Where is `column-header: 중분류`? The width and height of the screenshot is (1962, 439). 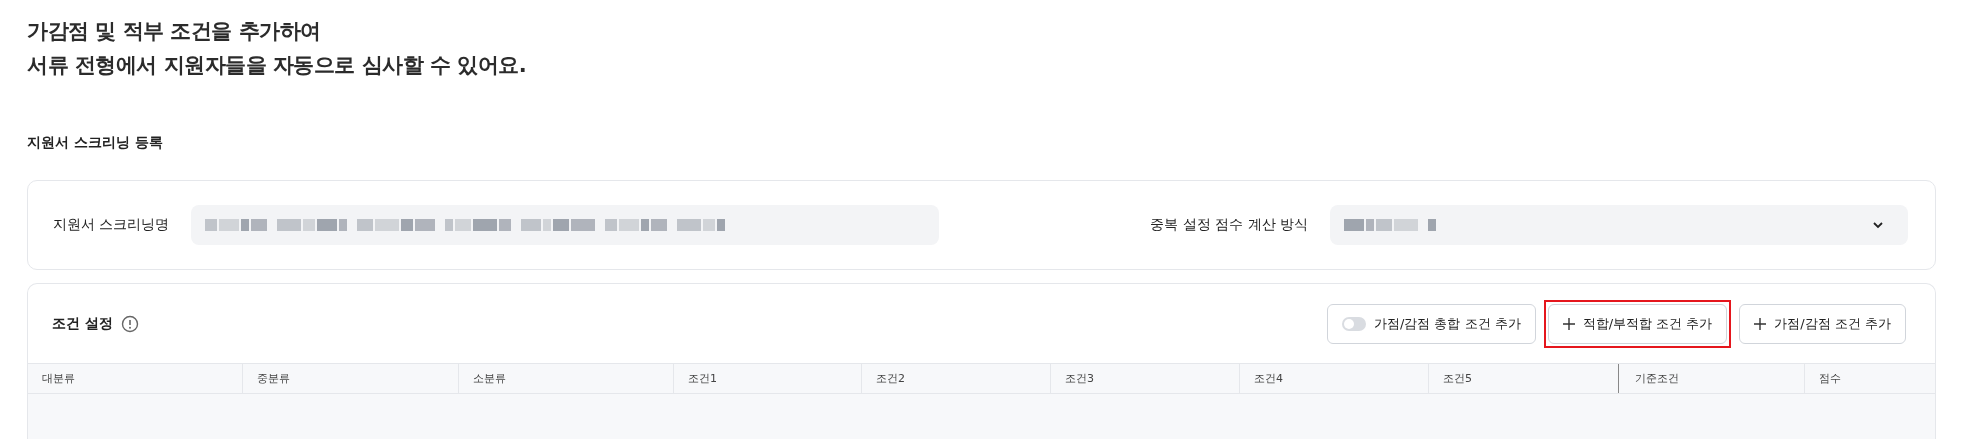 column-header: 중분류 is located at coordinates (350, 378).